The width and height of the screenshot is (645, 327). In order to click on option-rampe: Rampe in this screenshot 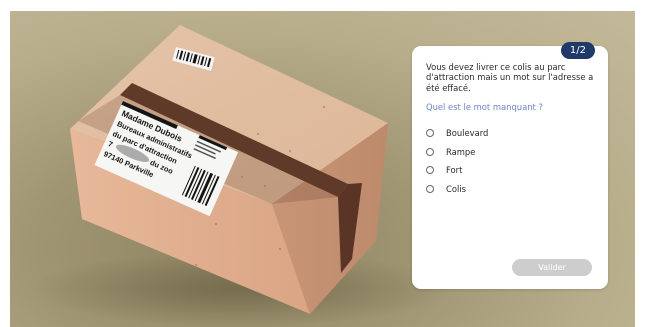, I will do `click(511, 152)`.